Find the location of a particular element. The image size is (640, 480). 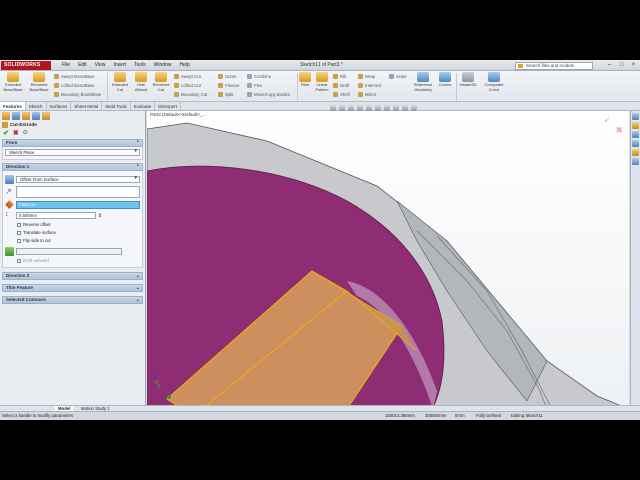

hide-show-icon is located at coordinates (387, 107).